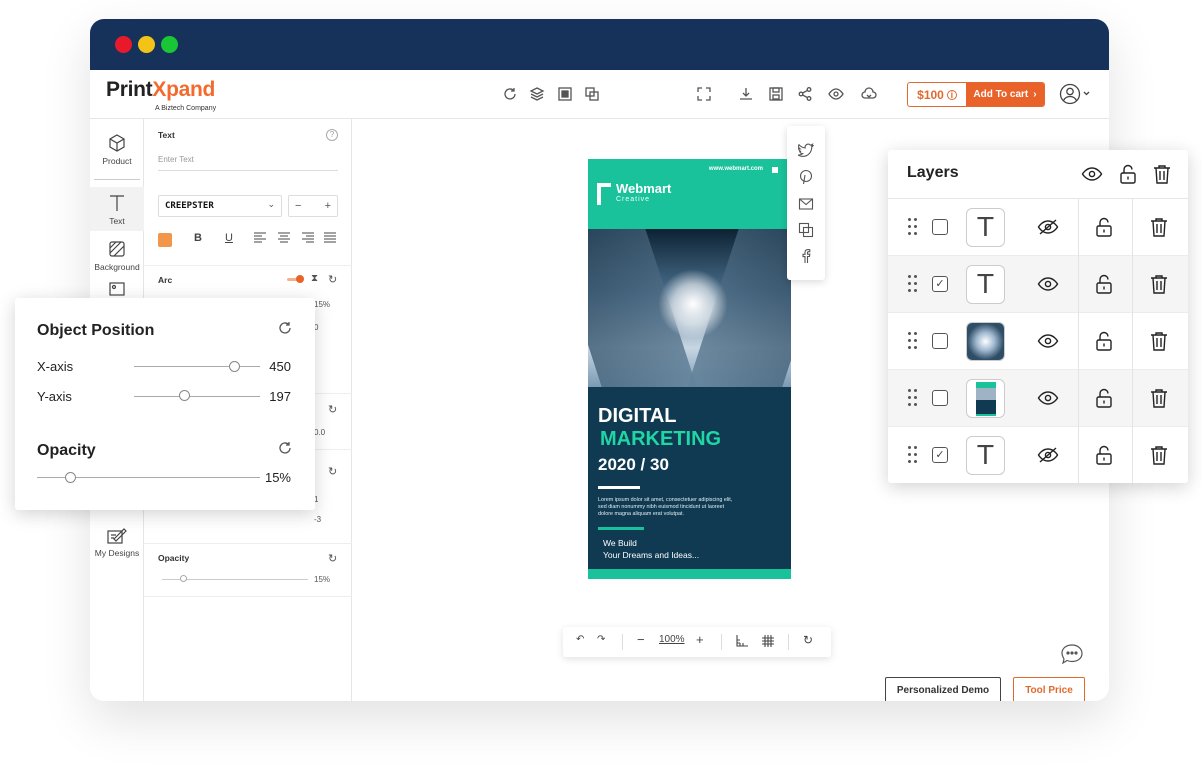  What do you see at coordinates (298, 206) in the screenshot?
I see `decrease-button: −` at bounding box center [298, 206].